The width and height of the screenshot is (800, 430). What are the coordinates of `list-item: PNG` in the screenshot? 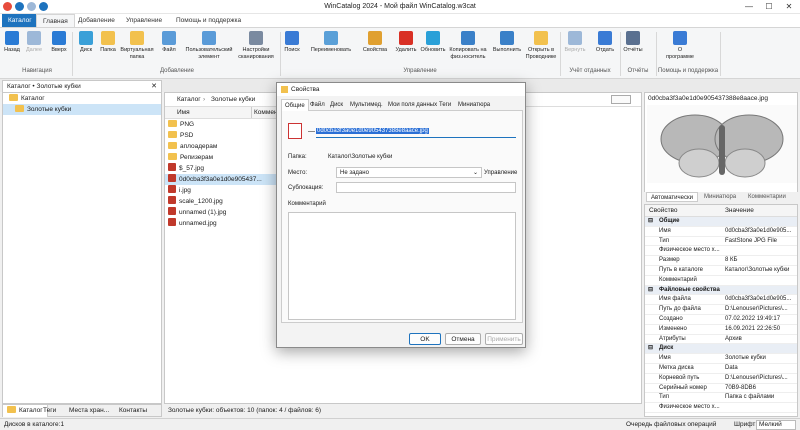 It's located at (221, 124).